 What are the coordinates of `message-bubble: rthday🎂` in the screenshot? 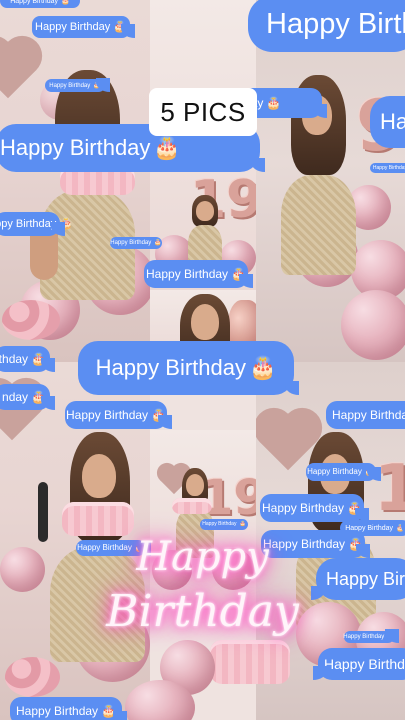 It's located at (27, 359).